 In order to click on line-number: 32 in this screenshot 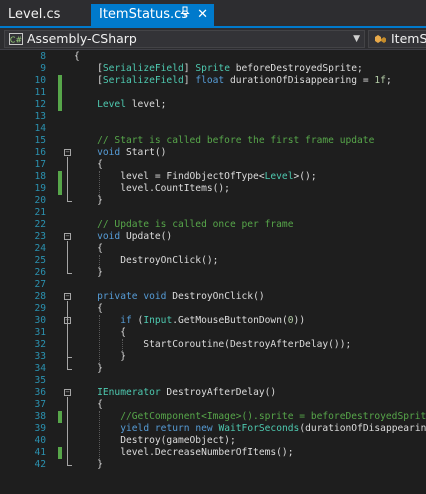, I will do `click(40, 344)`.